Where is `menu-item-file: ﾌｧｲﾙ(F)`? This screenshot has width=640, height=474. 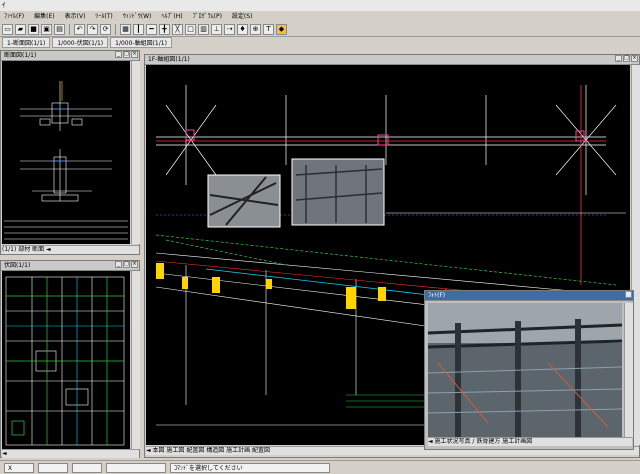 menu-item-file: ﾌｧｲﾙ(F) is located at coordinates (14, 17).